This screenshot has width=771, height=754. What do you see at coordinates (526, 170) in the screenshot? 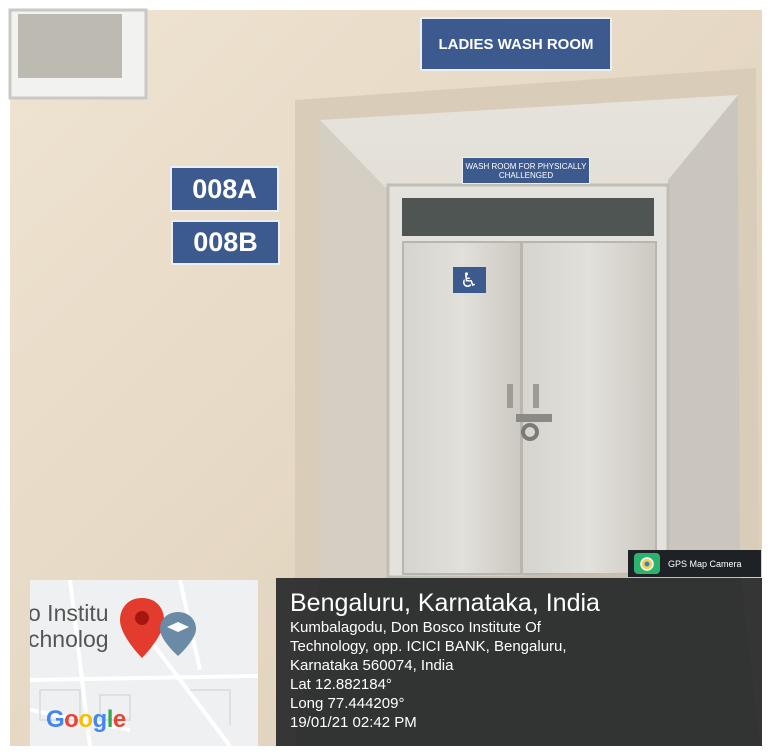
I see `physically-challenged-sign: WASH ROOM FOR PHYSICALLY CHALLENGED` at bounding box center [526, 170].